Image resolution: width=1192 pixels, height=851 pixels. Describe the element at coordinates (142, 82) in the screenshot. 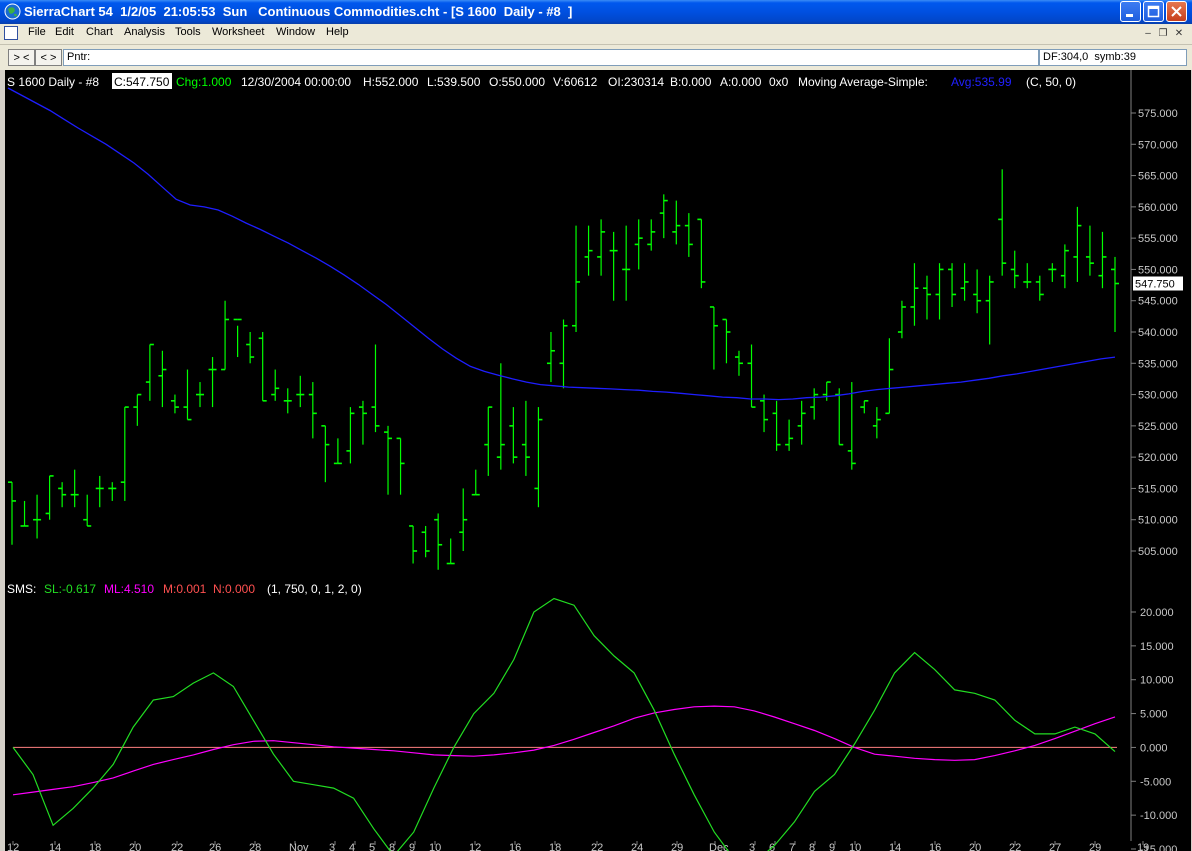

I see `header-close: C:547.750` at that location.